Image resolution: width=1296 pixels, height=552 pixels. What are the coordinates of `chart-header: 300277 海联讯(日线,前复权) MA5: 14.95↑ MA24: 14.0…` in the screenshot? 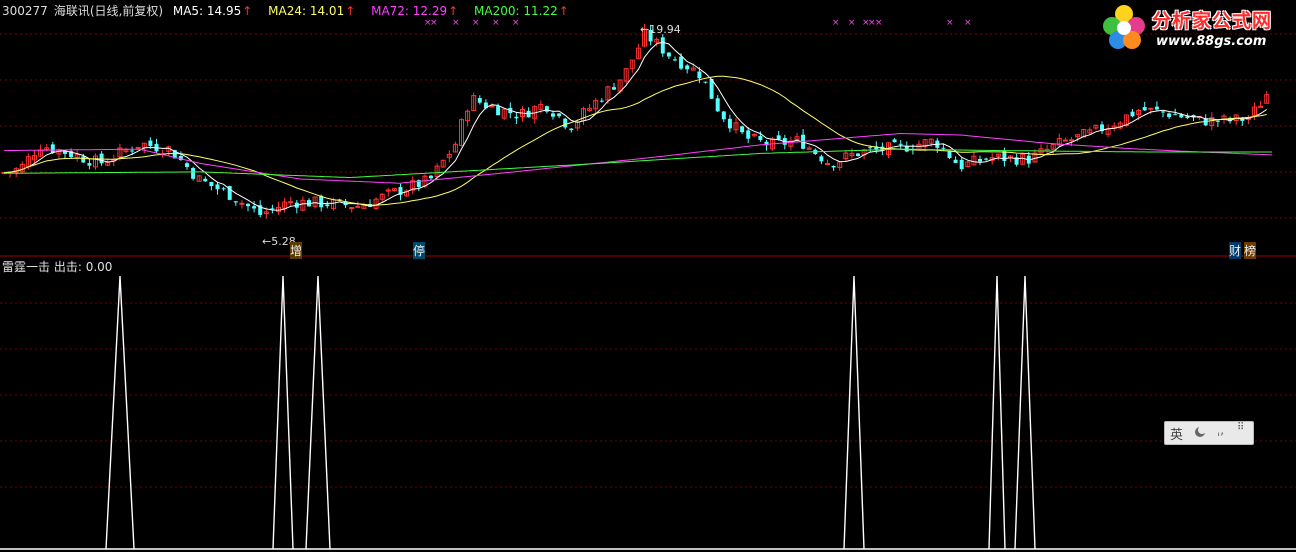 It's located at (291, 10).